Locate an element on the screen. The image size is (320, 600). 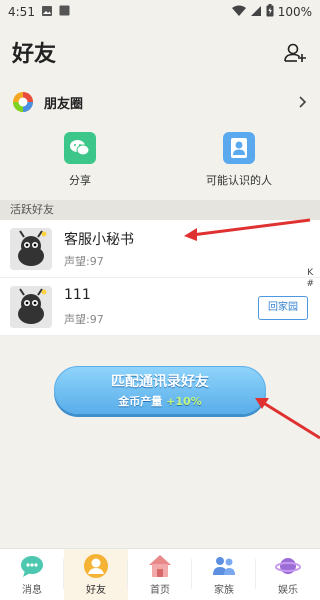
bottom-tab-bar: 消息 好友 首页 家族 娱乐 is located at coordinates (160, 574).